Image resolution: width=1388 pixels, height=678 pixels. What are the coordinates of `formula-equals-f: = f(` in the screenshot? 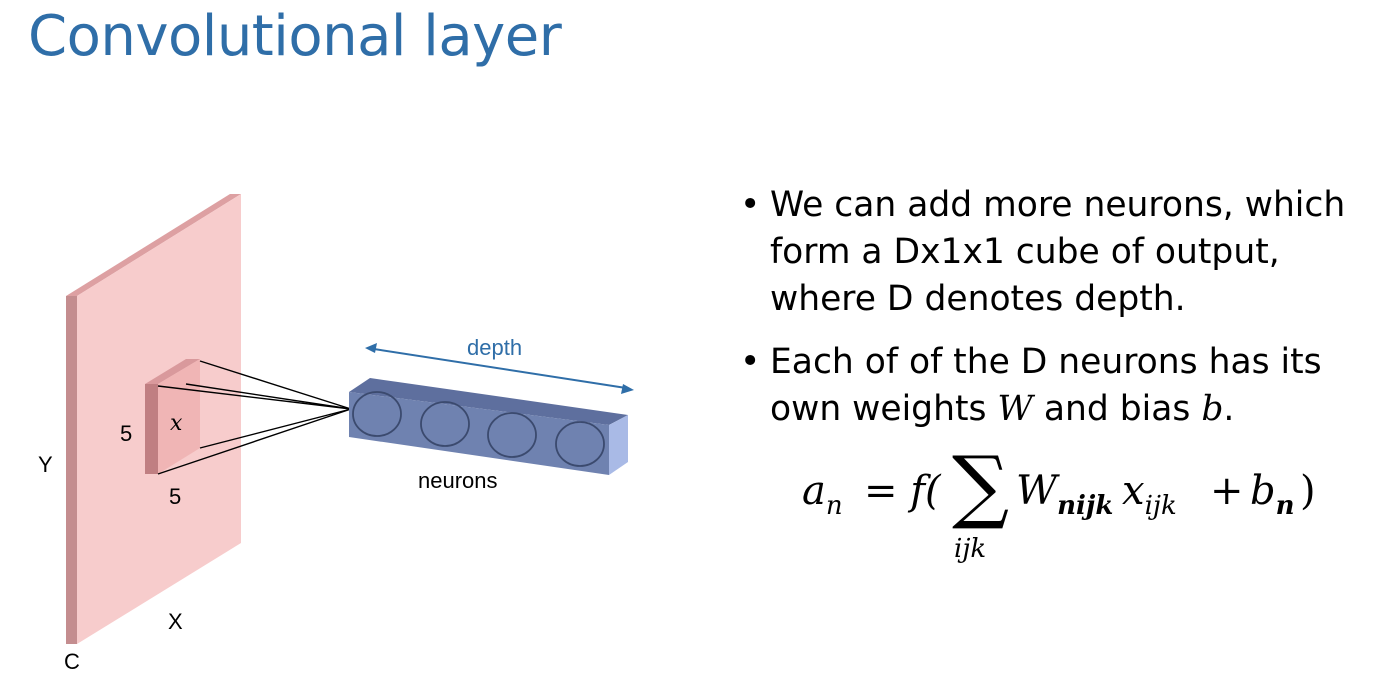 It's located at (902, 491).